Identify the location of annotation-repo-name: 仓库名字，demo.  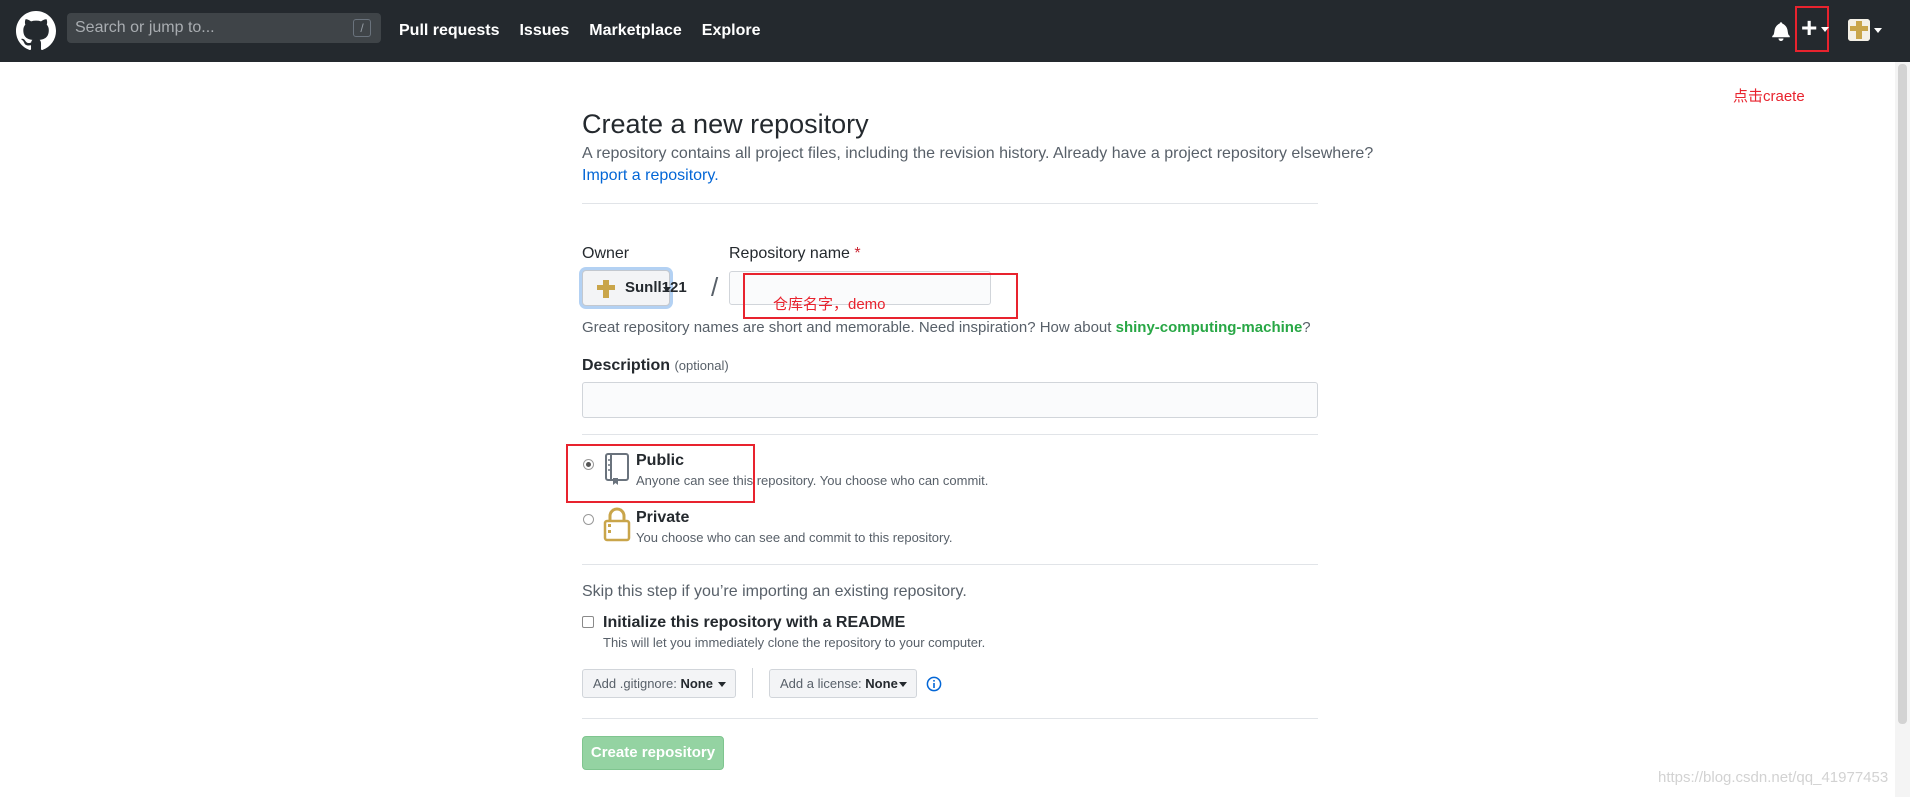
(829, 304).